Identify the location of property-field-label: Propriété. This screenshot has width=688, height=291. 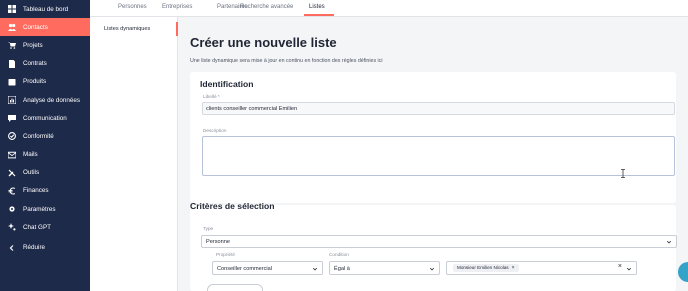
(226, 254).